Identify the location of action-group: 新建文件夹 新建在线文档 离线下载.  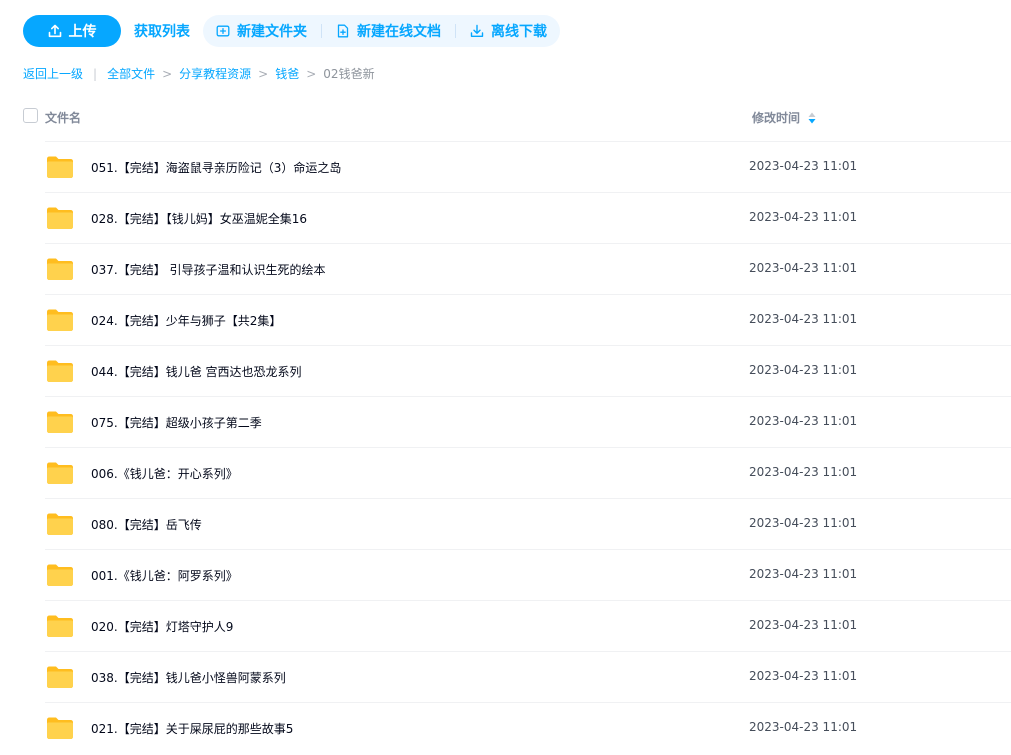
(381, 31).